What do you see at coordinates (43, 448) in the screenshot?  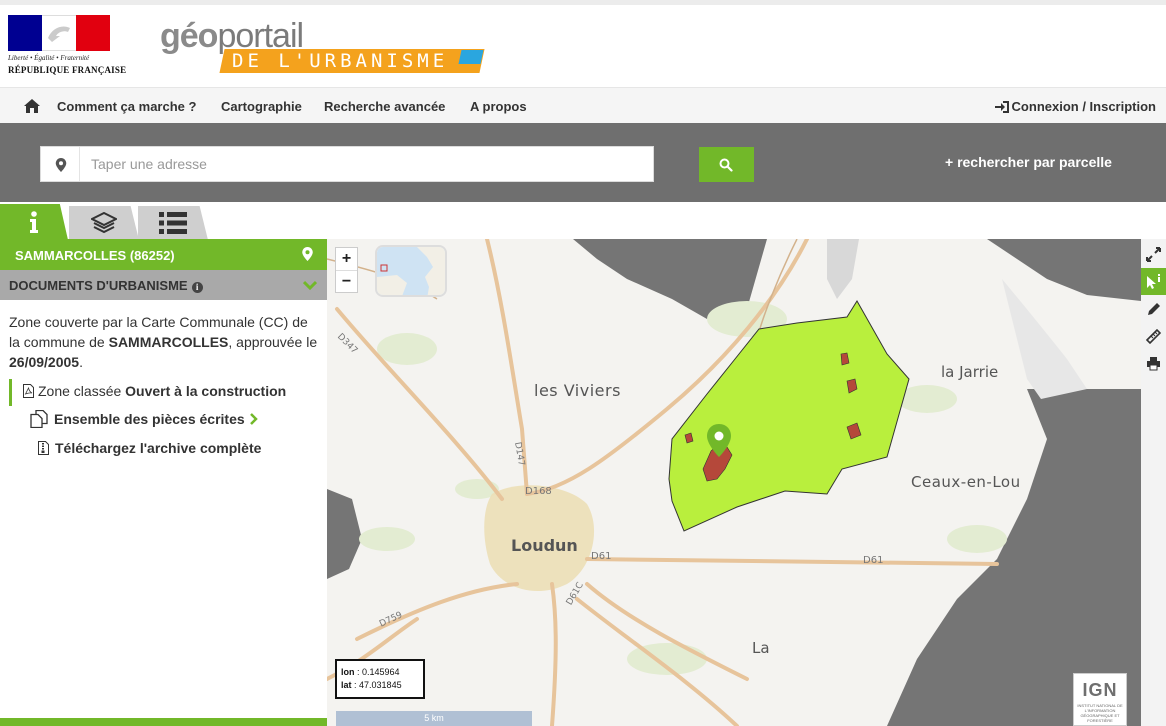 I see `zip-file-icon` at bounding box center [43, 448].